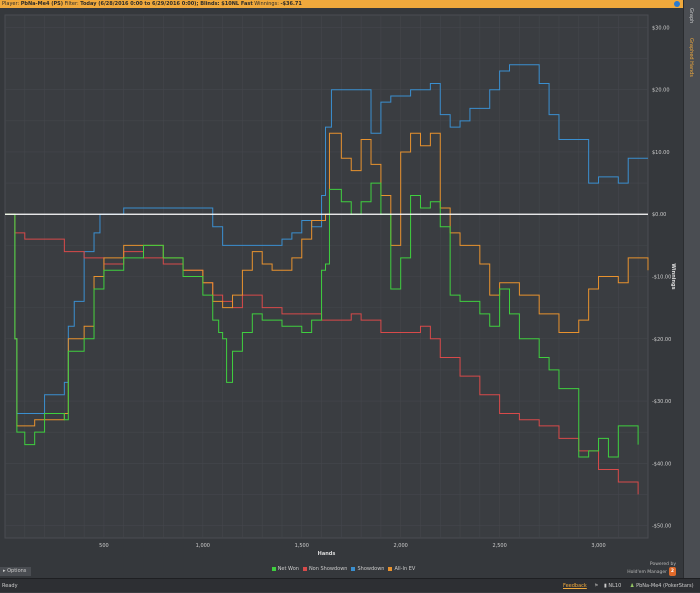 Image resolution: width=700 pixels, height=593 pixels. I want to click on player-indicator: ♟ PbNa-Me4 (PokerStars), so click(662, 586).